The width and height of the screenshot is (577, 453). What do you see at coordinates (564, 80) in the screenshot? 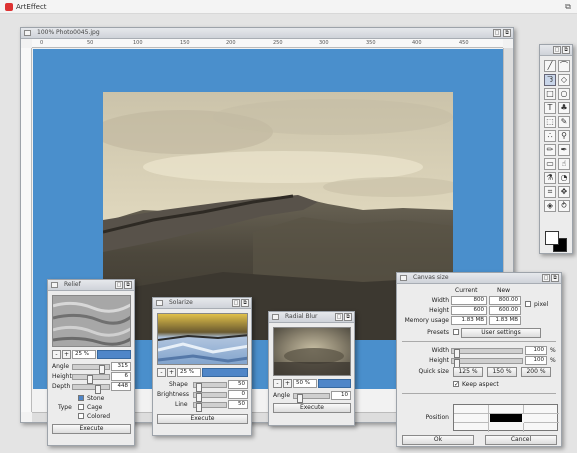
I see `fill-tool-icon: ◇` at bounding box center [564, 80].